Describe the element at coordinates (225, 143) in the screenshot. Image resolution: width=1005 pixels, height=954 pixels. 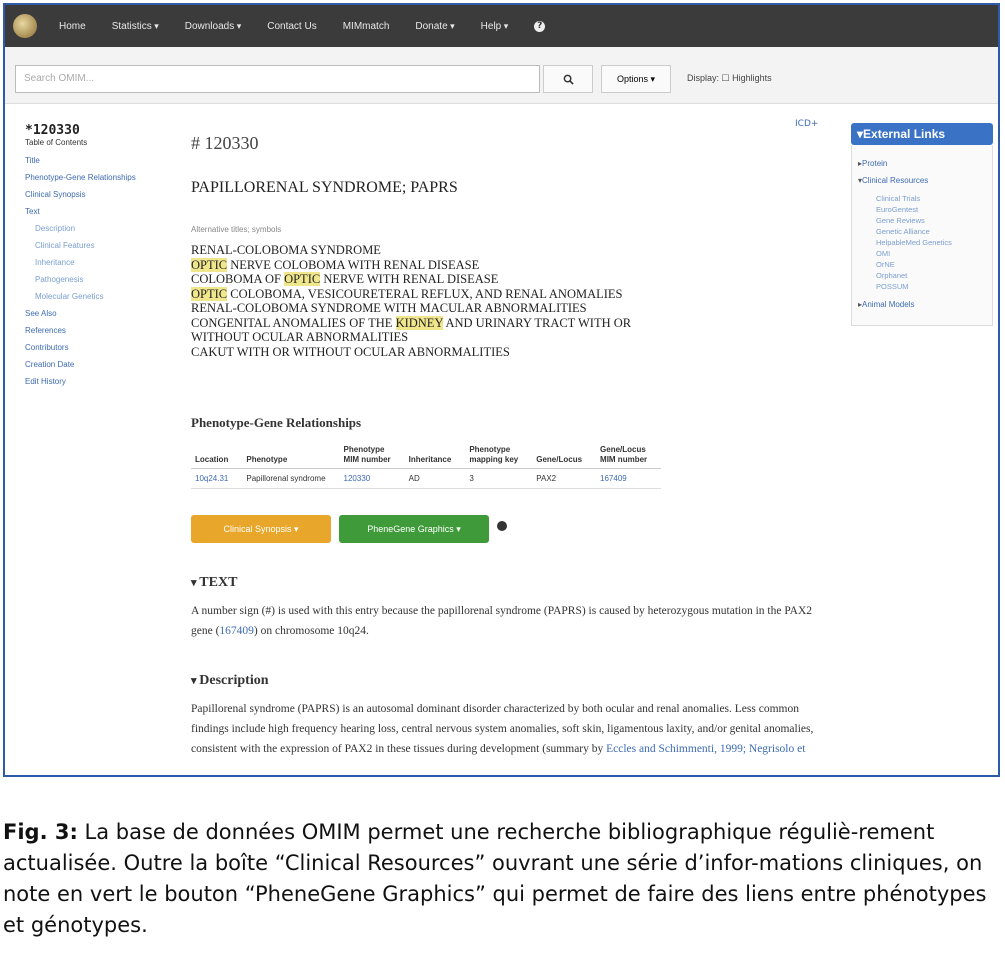
I see `entry-number: # 120330` at that location.